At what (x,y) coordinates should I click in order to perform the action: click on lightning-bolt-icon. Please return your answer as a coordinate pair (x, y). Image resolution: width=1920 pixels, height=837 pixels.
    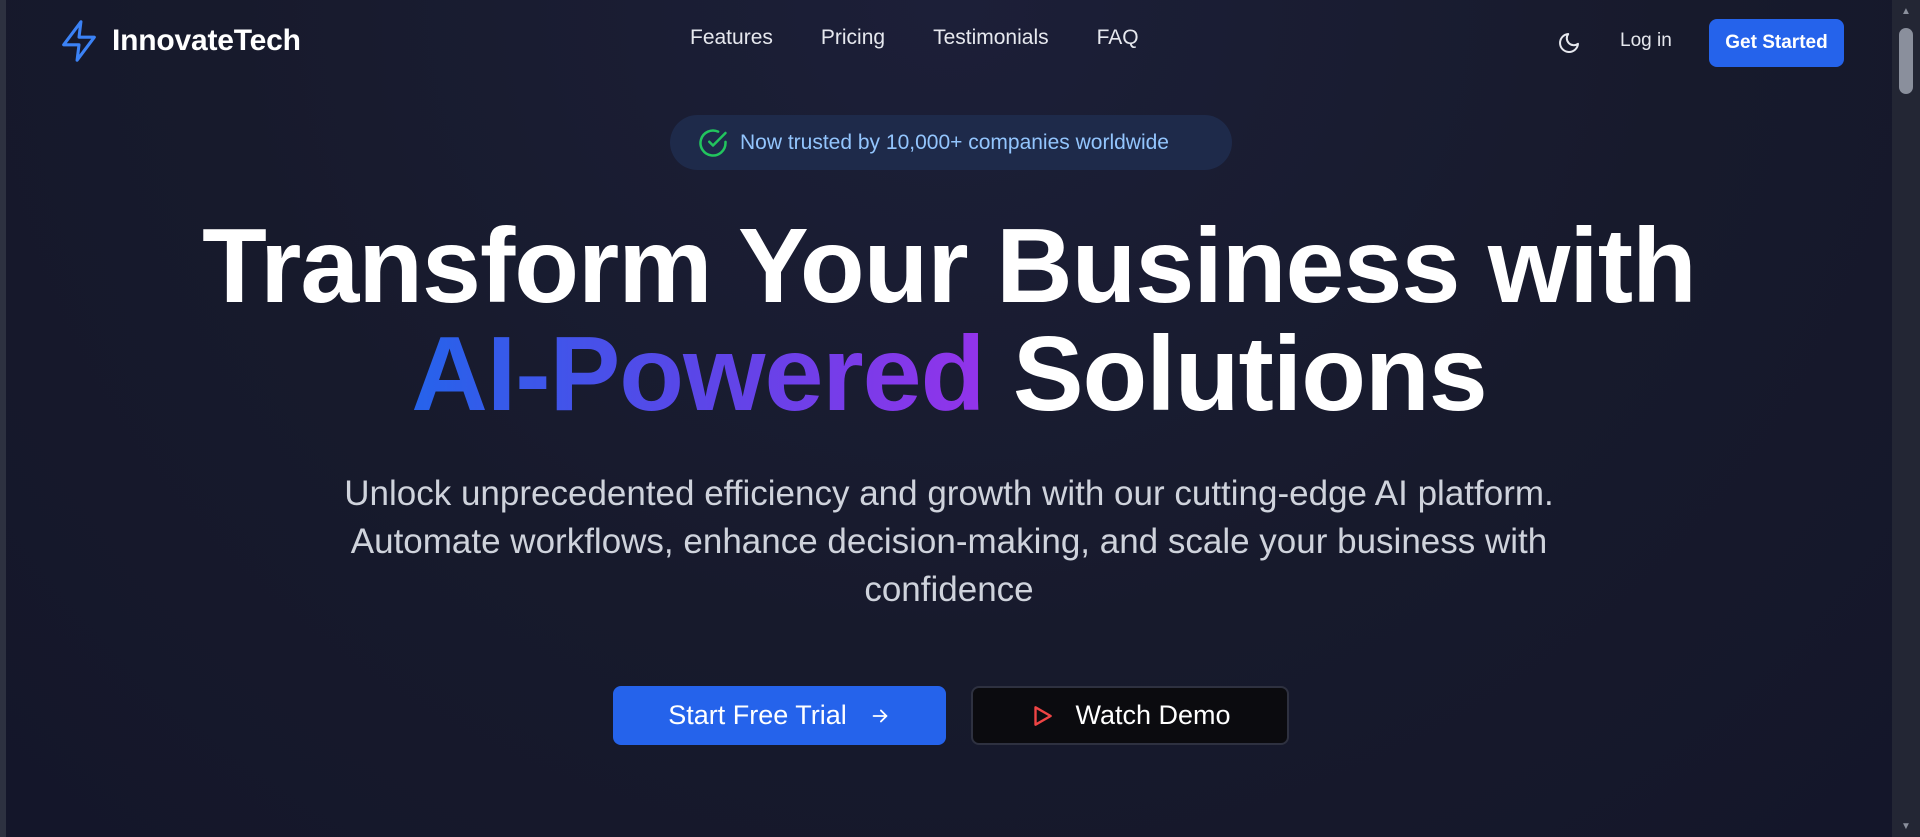
    Looking at the image, I should click on (79, 41).